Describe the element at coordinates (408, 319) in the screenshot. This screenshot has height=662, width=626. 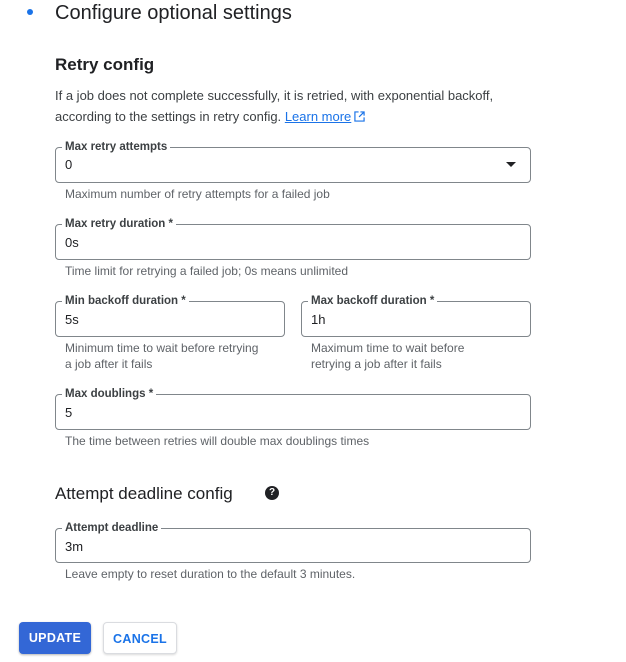
I see `max-backoff-duration-input` at that location.